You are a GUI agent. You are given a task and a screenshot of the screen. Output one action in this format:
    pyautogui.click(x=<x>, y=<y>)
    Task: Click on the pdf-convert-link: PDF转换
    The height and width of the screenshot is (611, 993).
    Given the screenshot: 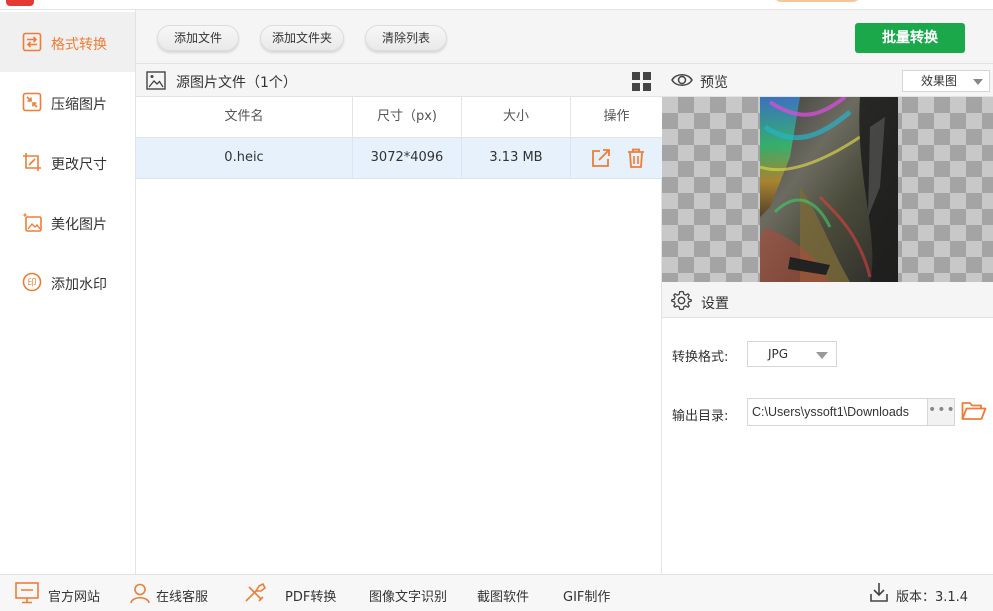 What is the action you would take?
    pyautogui.click(x=310, y=595)
    